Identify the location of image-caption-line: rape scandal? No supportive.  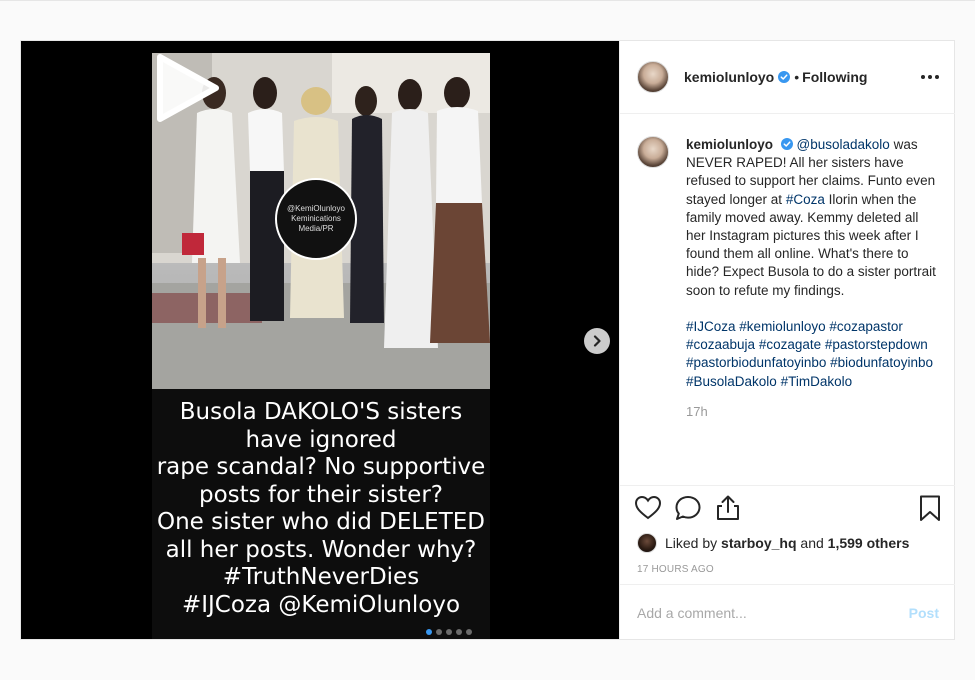
(321, 467).